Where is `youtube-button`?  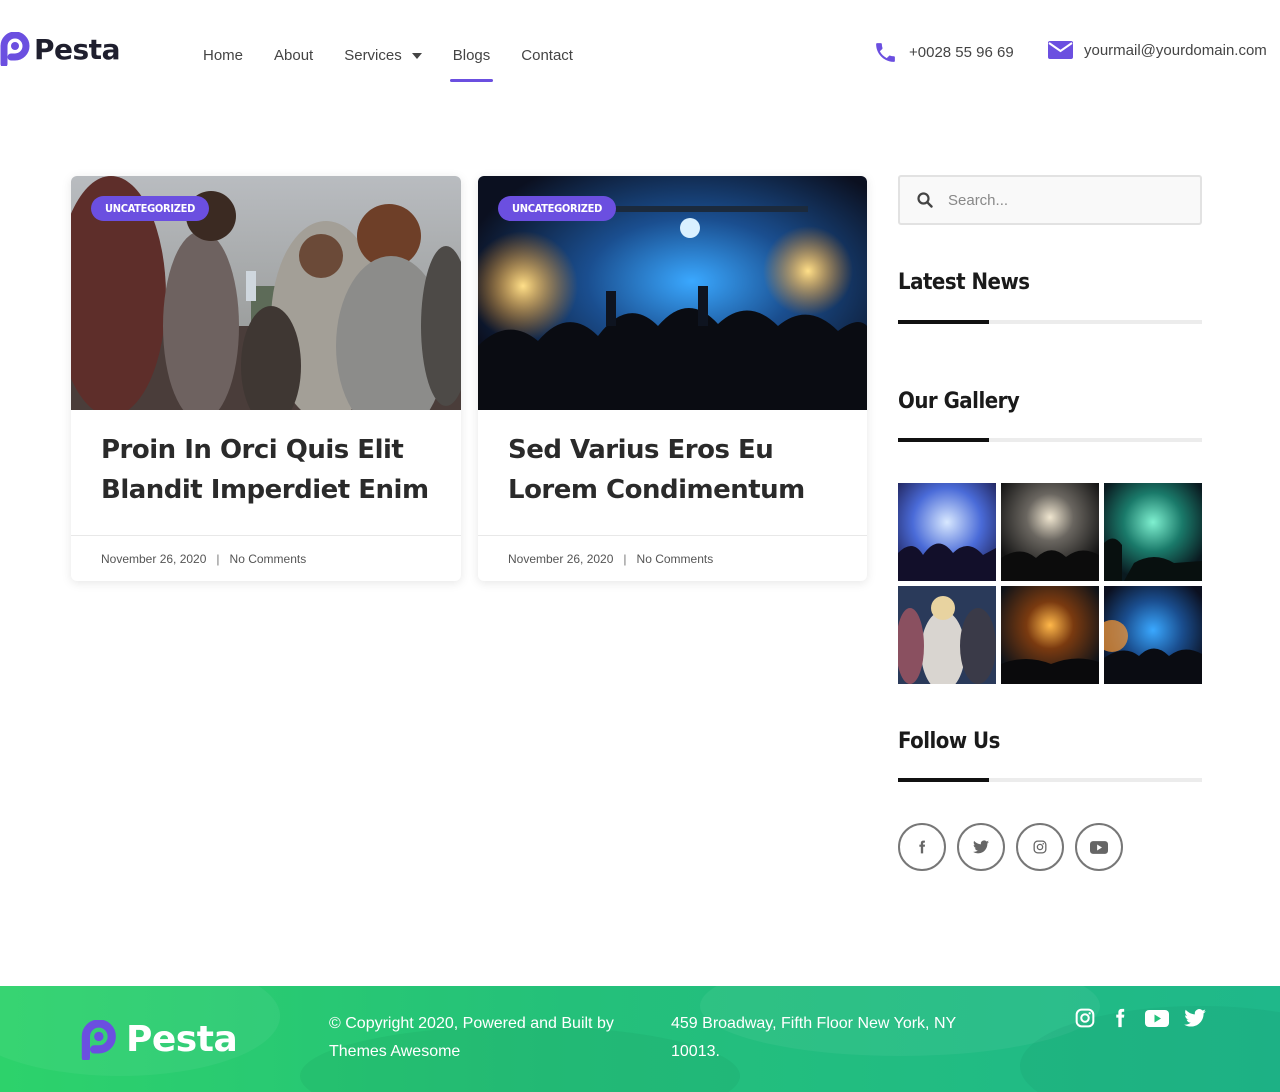 youtube-button is located at coordinates (1099, 847).